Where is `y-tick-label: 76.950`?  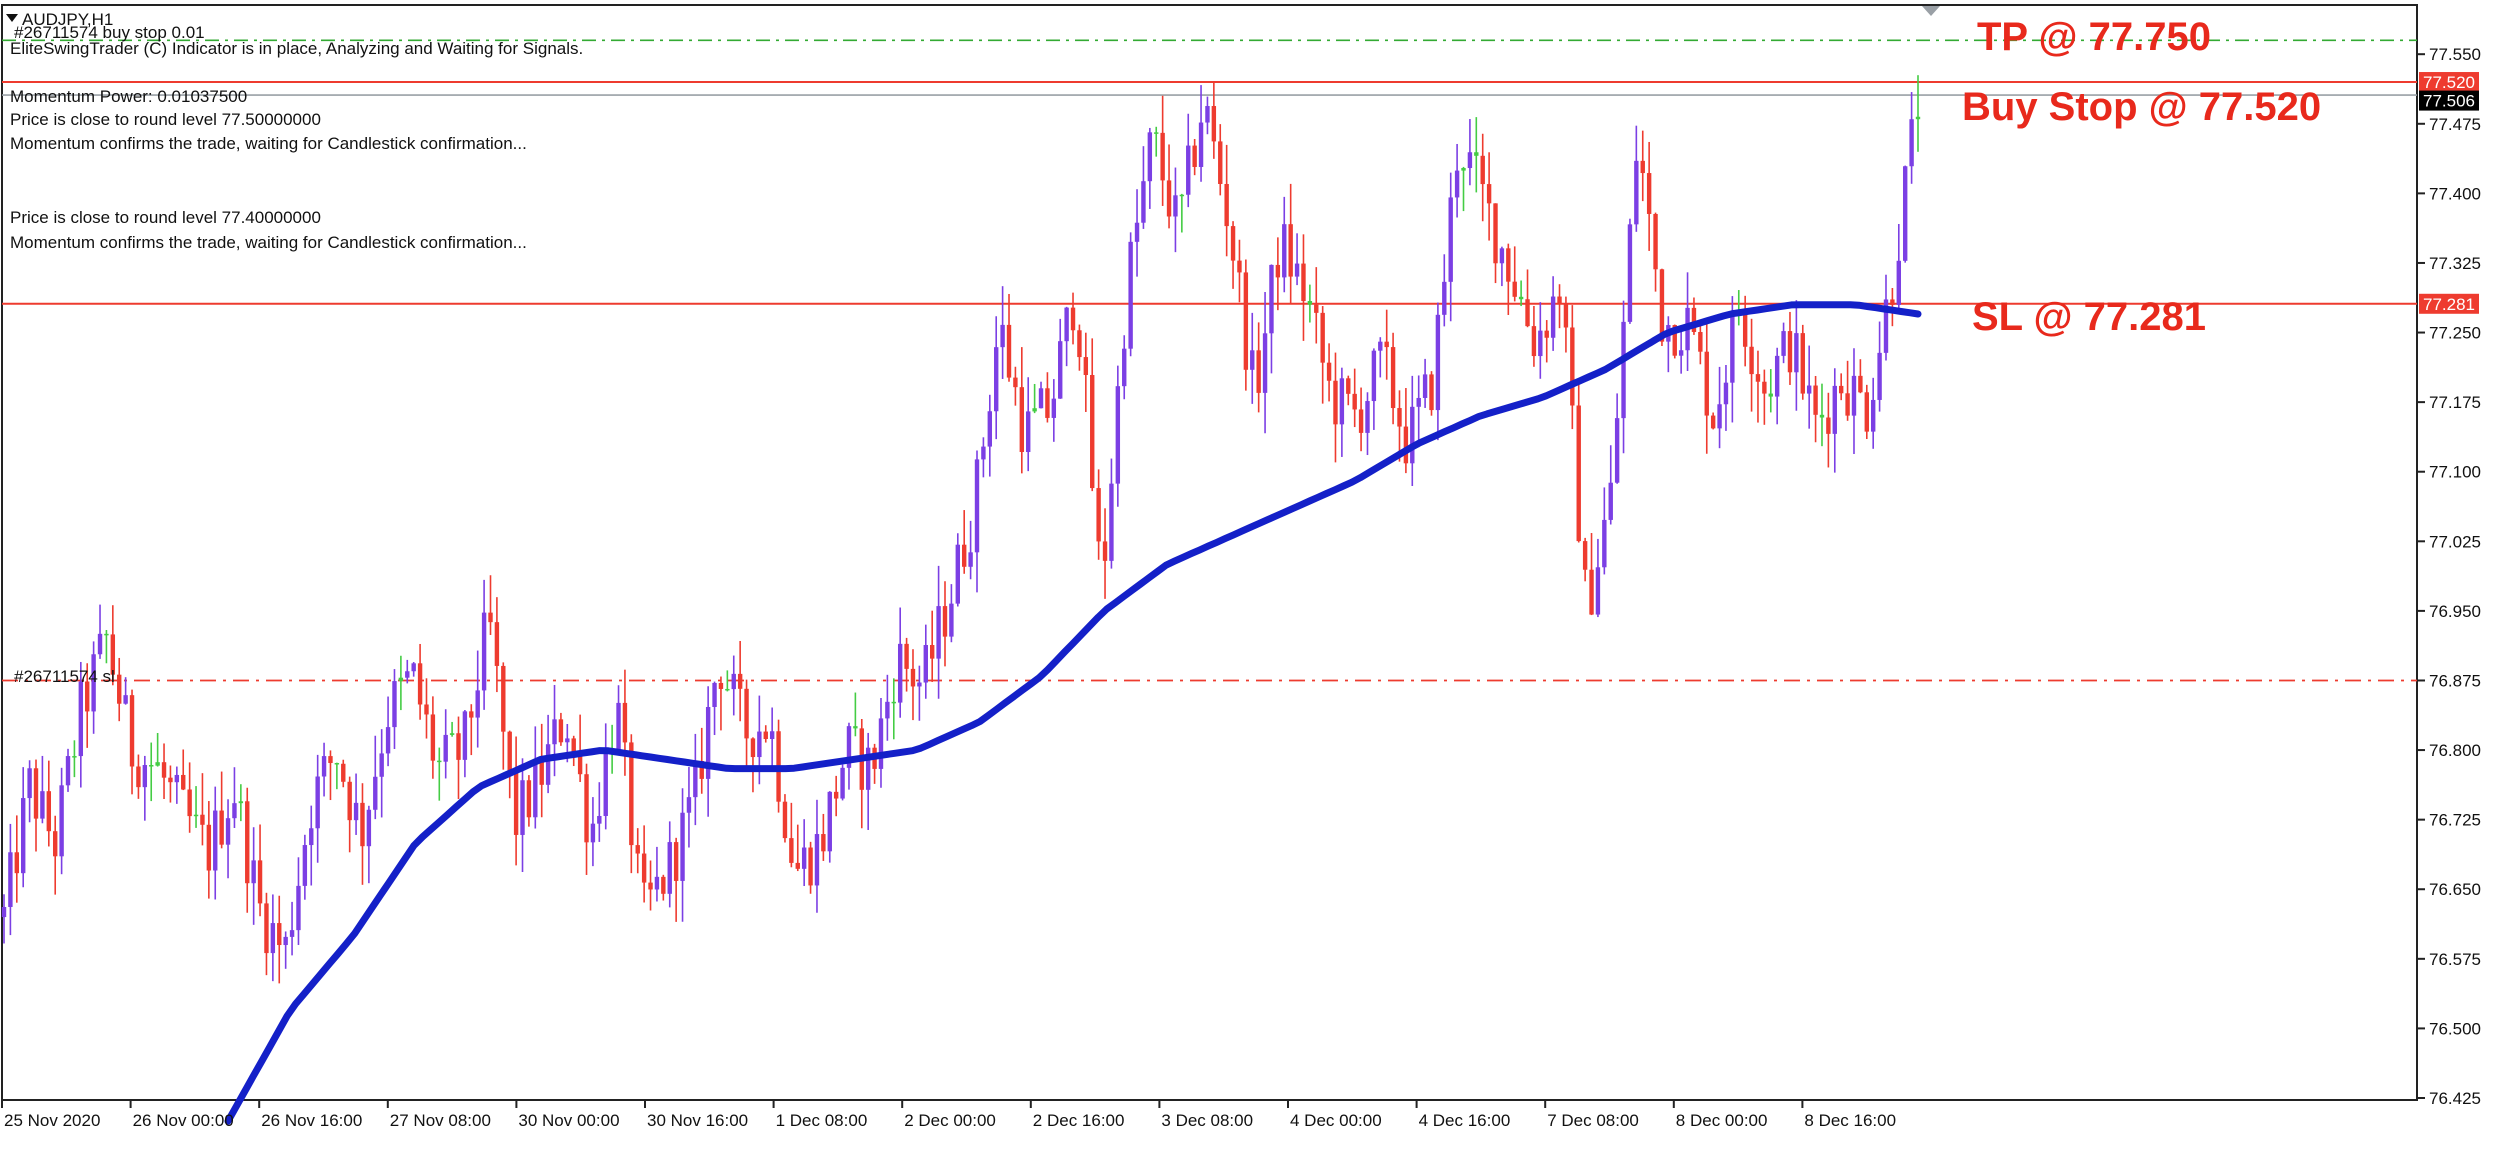
y-tick-label: 76.950 is located at coordinates (2455, 611).